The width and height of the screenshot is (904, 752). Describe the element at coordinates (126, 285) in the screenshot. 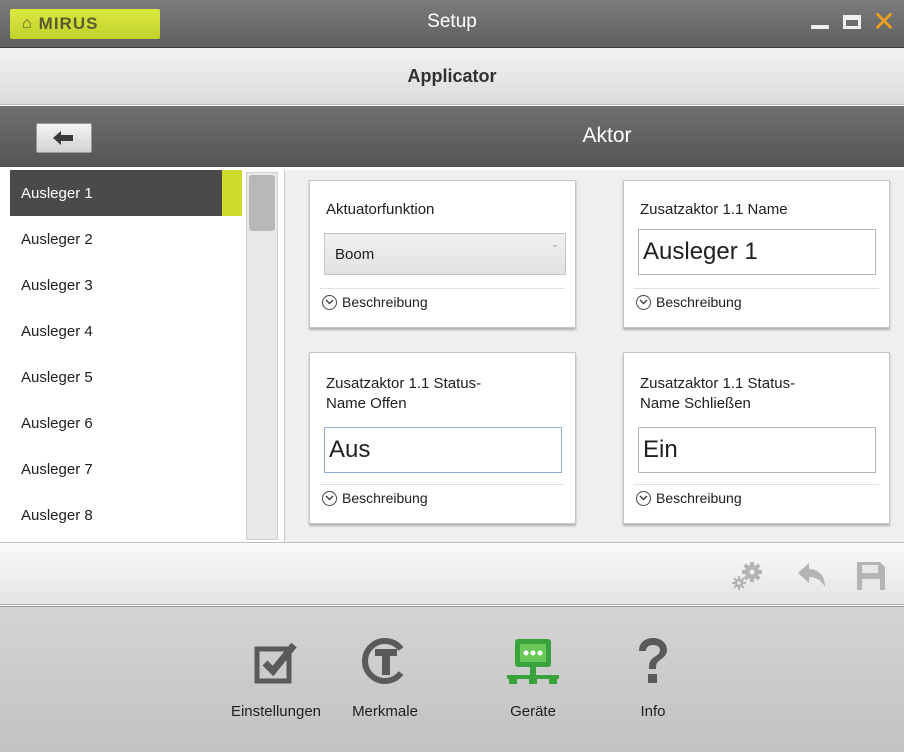

I see `sidebar-item-ausleger-3: Ausleger 3` at that location.